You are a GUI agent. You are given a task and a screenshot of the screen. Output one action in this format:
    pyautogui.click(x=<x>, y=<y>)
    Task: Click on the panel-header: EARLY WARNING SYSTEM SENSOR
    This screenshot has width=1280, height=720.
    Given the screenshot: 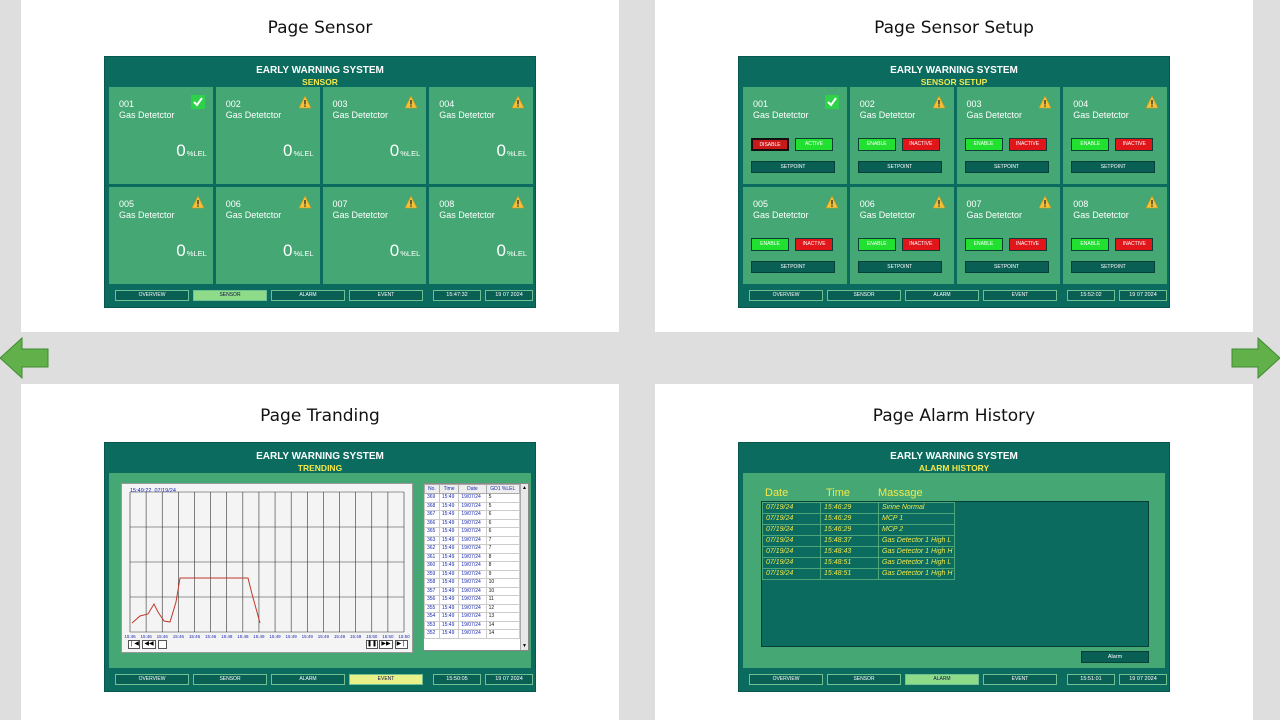 What is the action you would take?
    pyautogui.click(x=320, y=72)
    